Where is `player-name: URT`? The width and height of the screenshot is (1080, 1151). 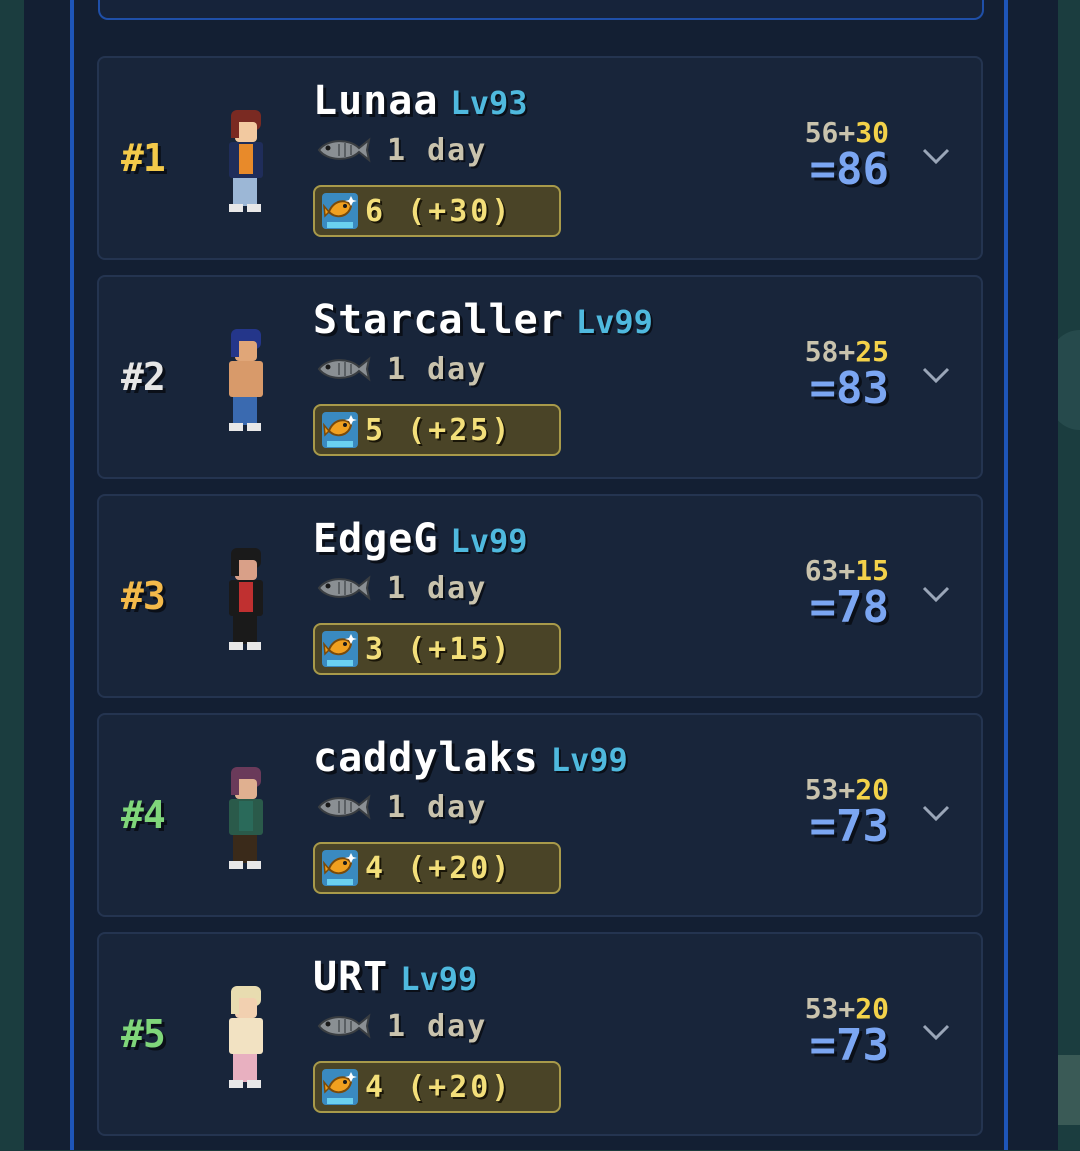
player-name: URT is located at coordinates (350, 977).